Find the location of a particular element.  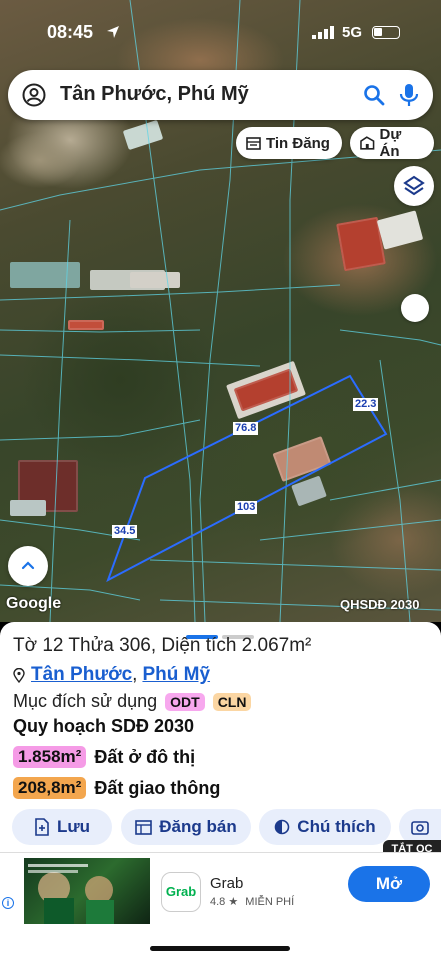

area-value: 208,8m² is located at coordinates (50, 788).